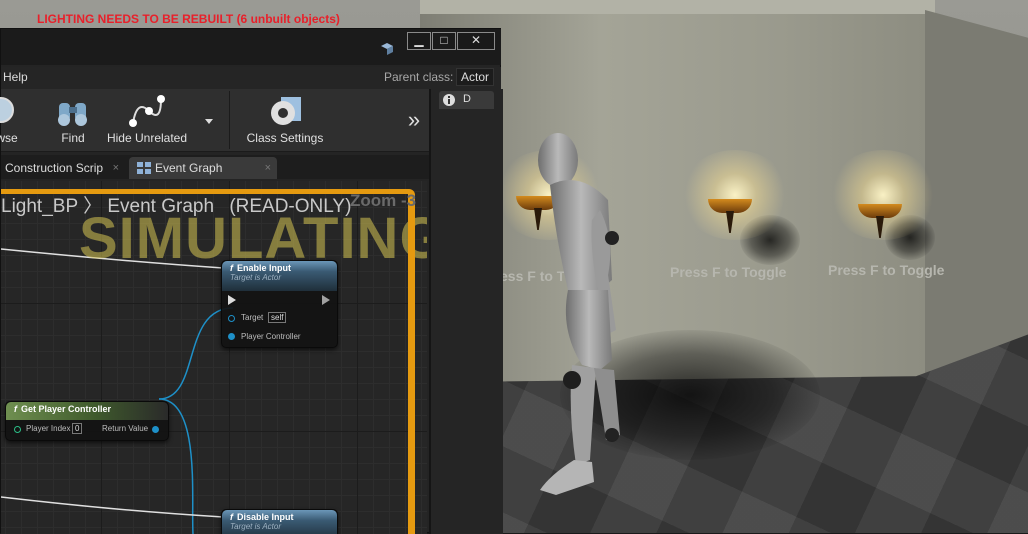 This screenshot has width=1028, height=534. What do you see at coordinates (231, 336) in the screenshot?
I see `player-controller-pin` at bounding box center [231, 336].